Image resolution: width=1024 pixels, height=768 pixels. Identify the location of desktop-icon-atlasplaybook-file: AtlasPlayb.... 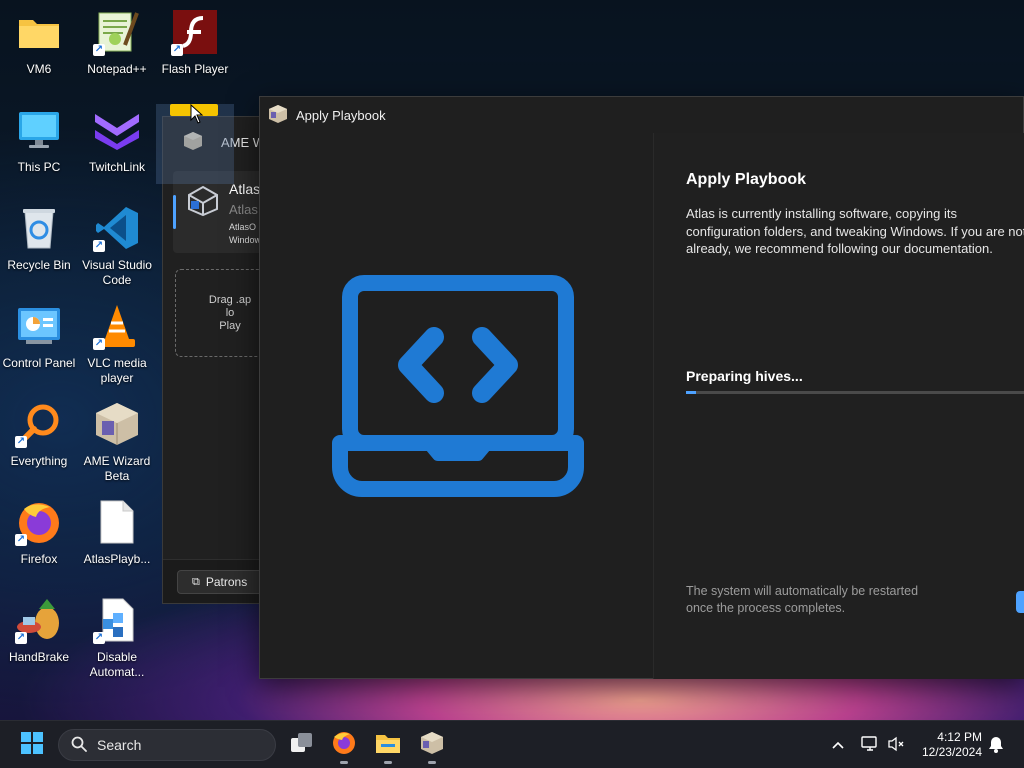
(117, 532).